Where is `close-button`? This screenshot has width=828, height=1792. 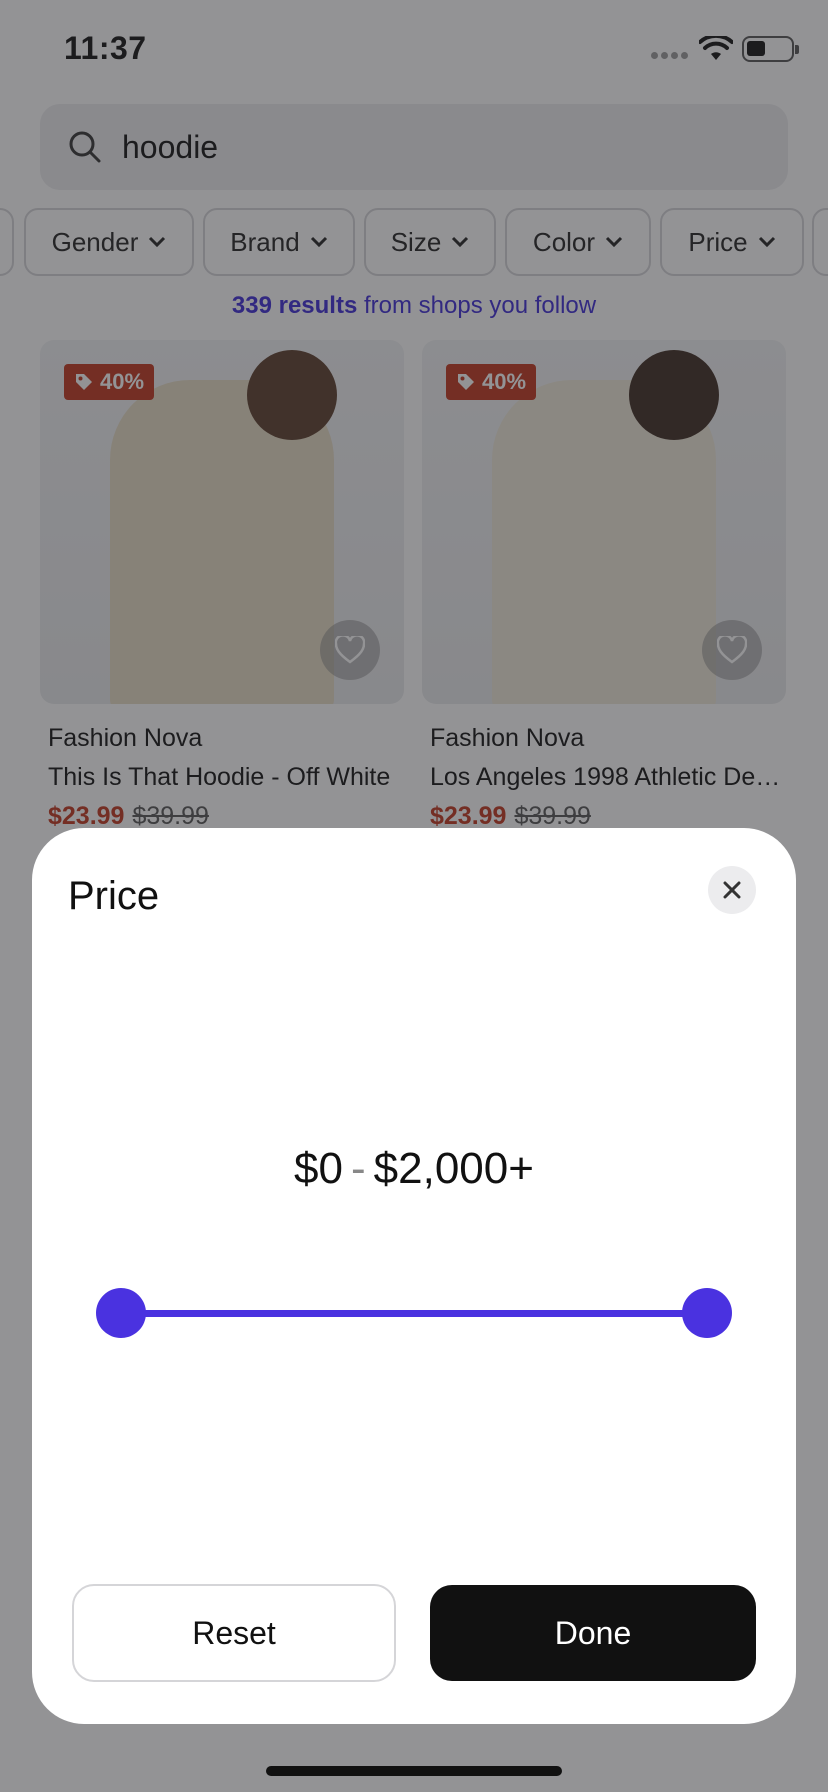
close-button is located at coordinates (732, 890).